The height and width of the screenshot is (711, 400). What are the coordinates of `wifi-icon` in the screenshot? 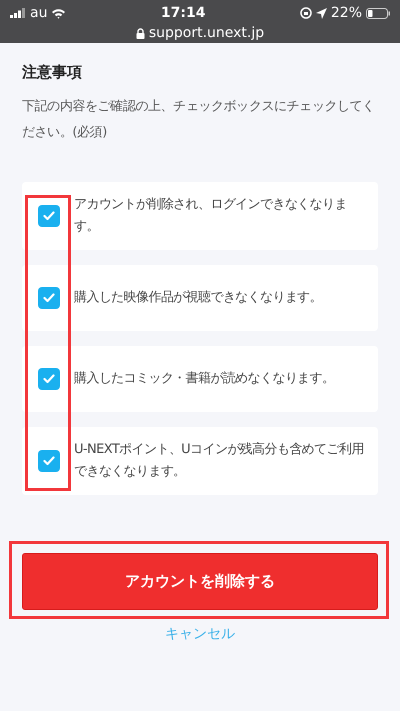 It's located at (58, 13).